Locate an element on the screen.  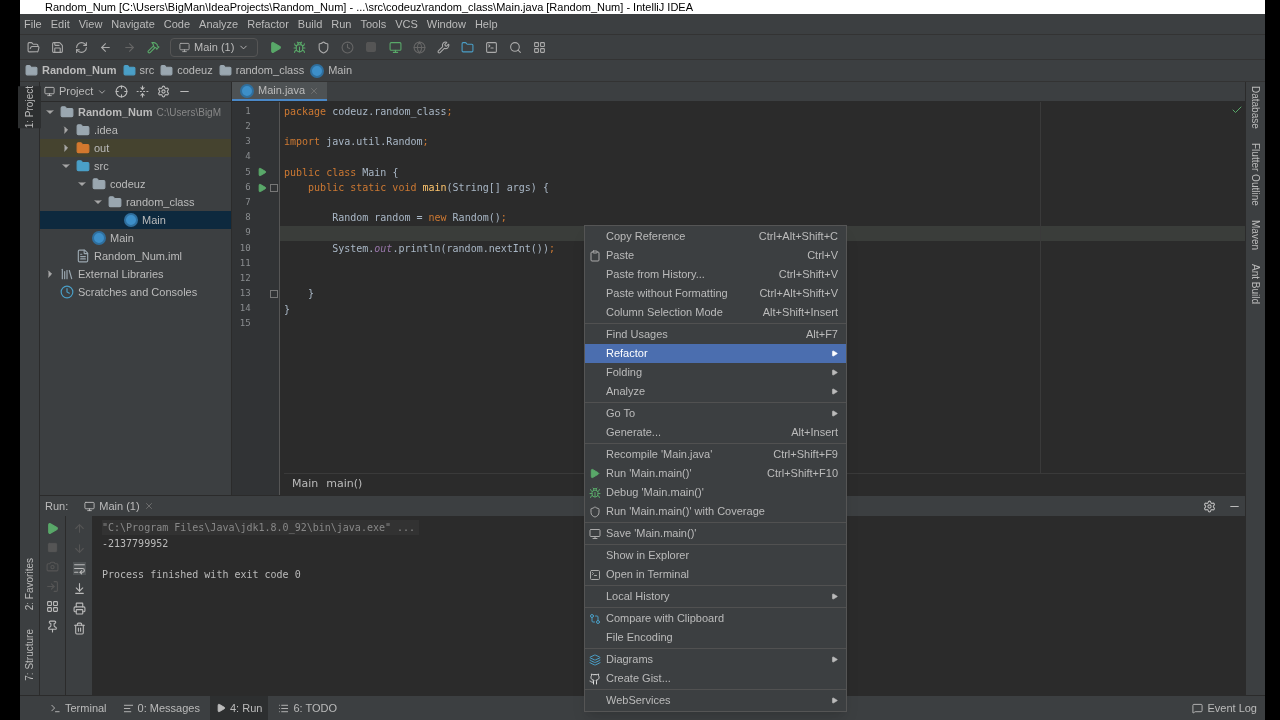
run-configuration-dropdown: Main (1) is located at coordinates (214, 47).